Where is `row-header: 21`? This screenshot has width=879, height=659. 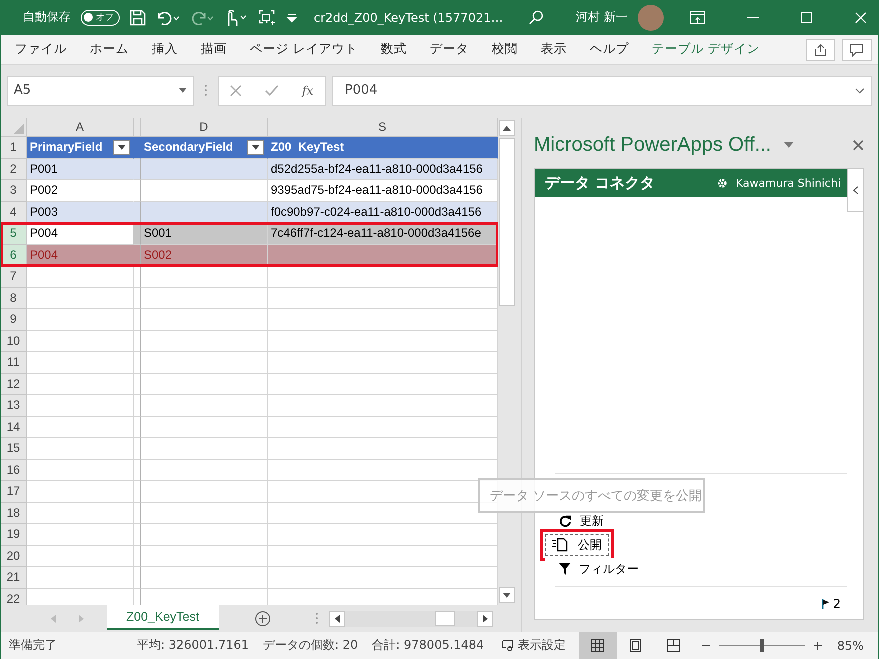 row-header: 21 is located at coordinates (14, 577).